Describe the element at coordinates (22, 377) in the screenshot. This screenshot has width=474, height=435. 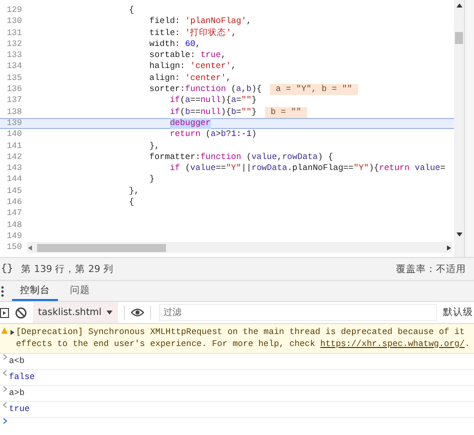
I see `result-text: false` at that location.